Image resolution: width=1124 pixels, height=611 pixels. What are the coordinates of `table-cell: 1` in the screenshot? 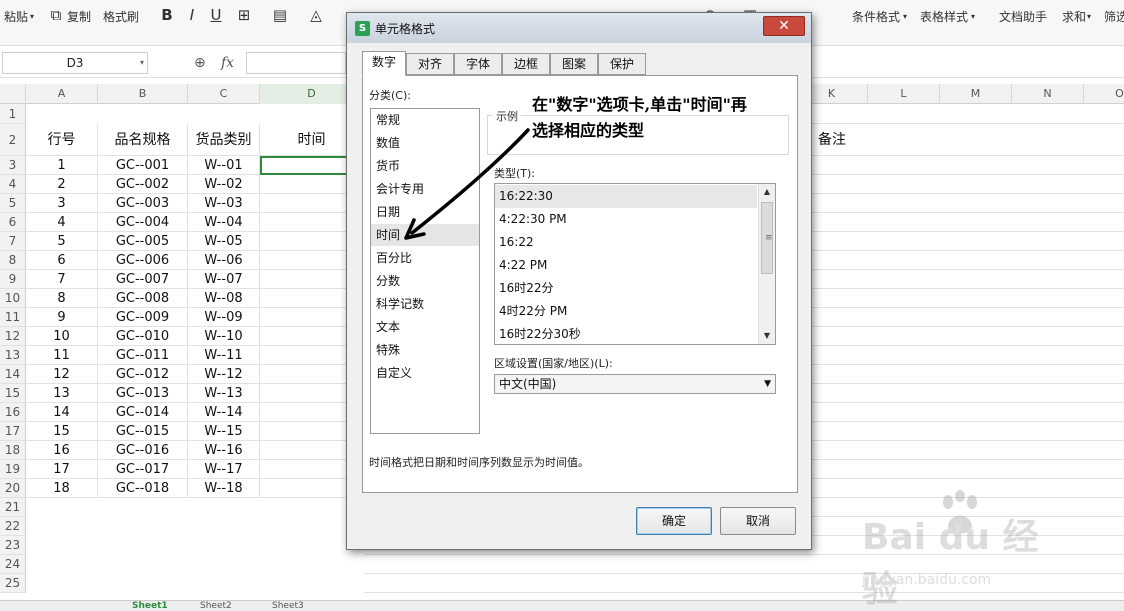 It's located at (62, 165).